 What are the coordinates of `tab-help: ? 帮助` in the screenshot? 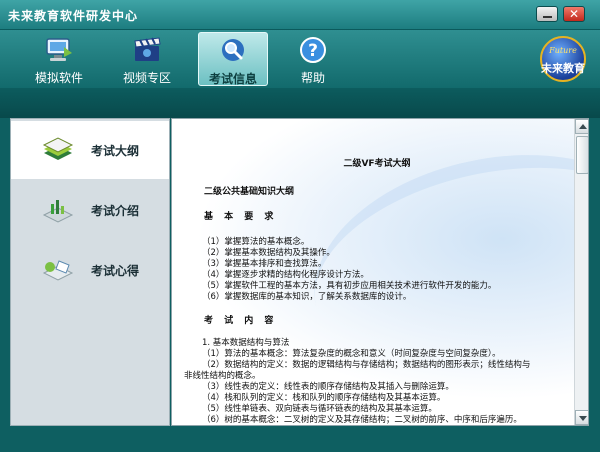 It's located at (313, 59).